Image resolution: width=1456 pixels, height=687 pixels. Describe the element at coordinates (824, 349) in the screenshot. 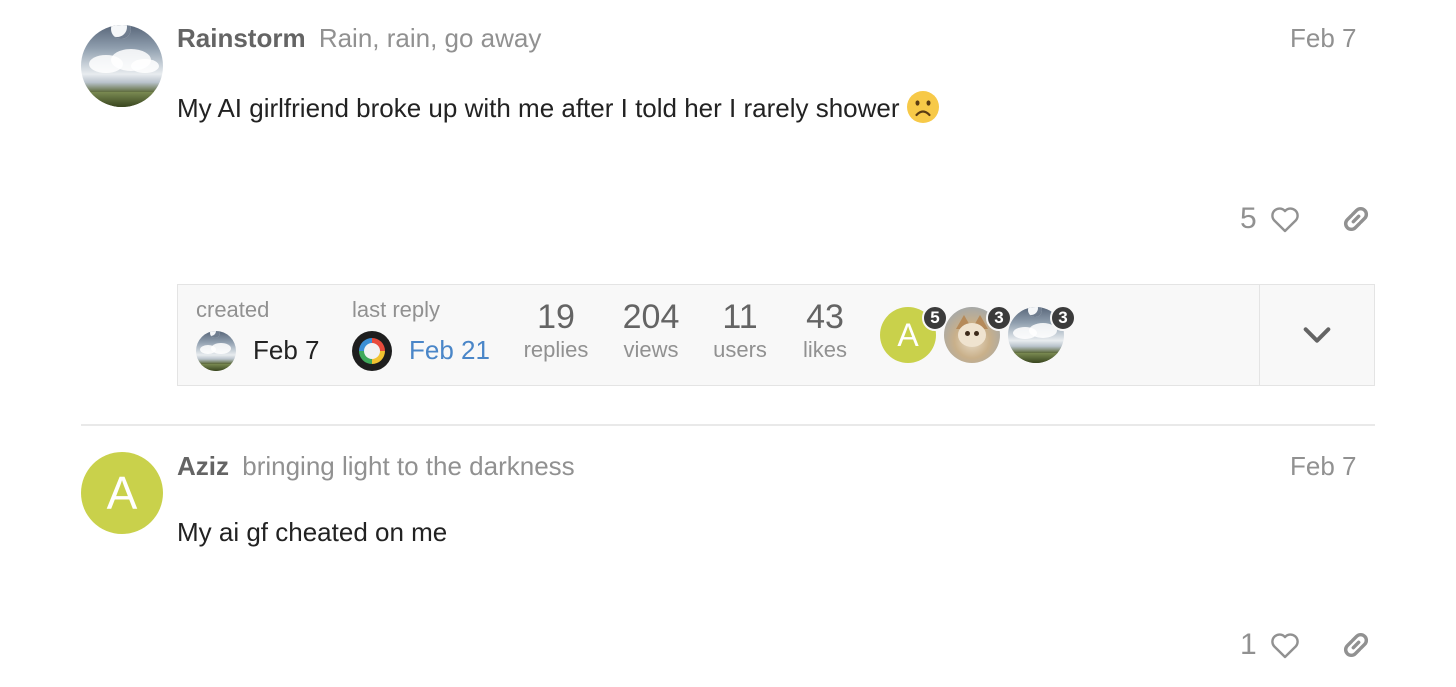

I see `likes-label: likes` at that location.